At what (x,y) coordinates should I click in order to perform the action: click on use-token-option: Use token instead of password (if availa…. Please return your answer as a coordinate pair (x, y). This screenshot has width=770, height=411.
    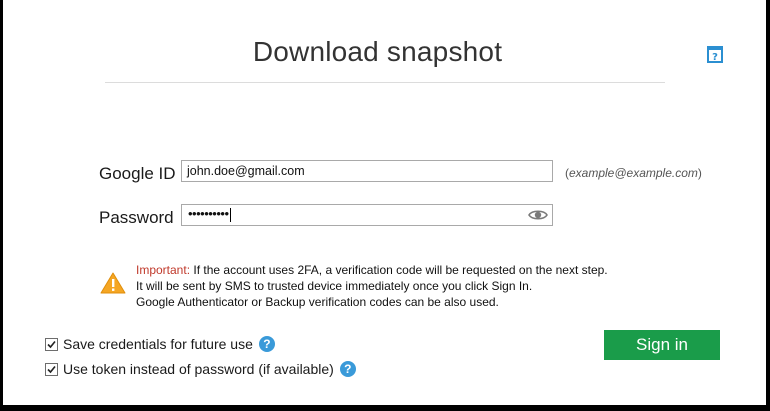
    Looking at the image, I should click on (200, 369).